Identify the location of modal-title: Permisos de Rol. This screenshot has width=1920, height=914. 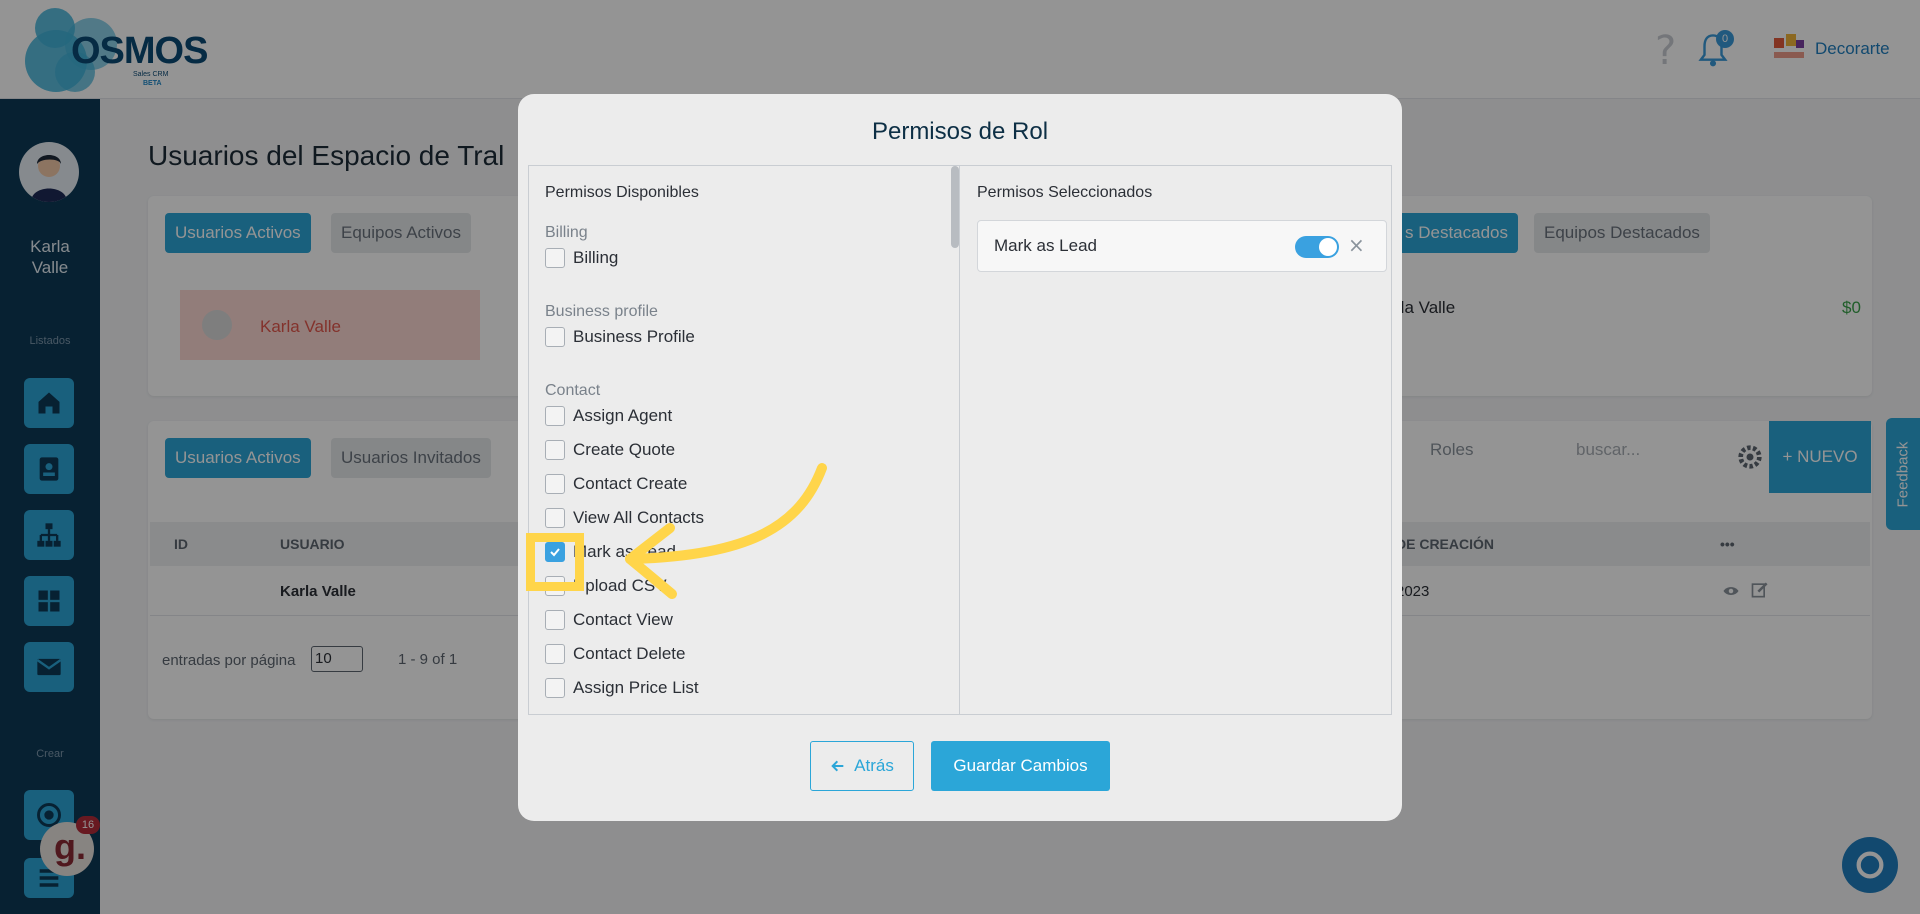
(960, 131).